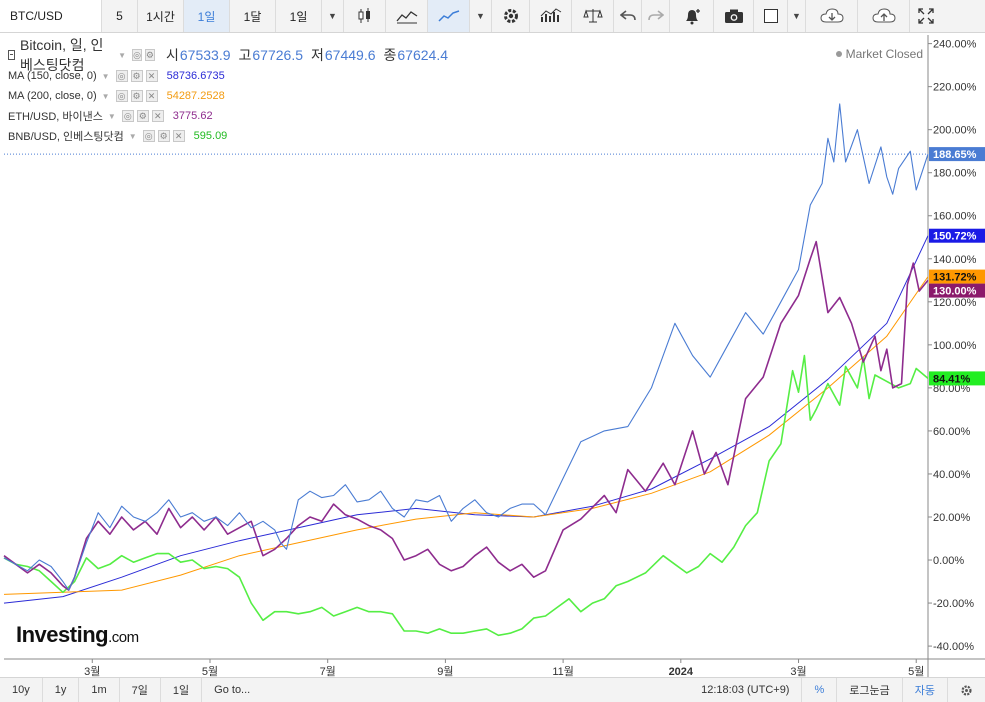 The height and width of the screenshot is (702, 985). Describe the element at coordinates (884, 54) in the screenshot. I see `market-status-text: Market Closed` at that location.